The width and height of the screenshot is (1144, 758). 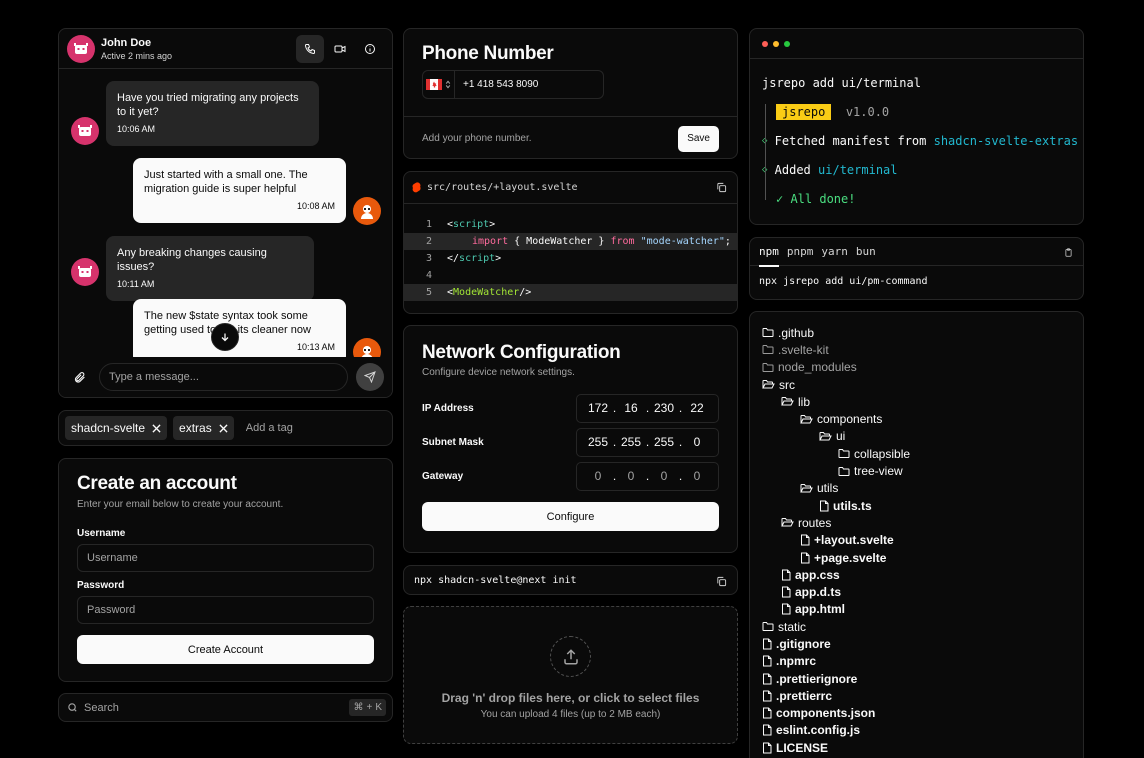 I want to click on terminal-text: Fetched manifest from, so click(x=854, y=140).